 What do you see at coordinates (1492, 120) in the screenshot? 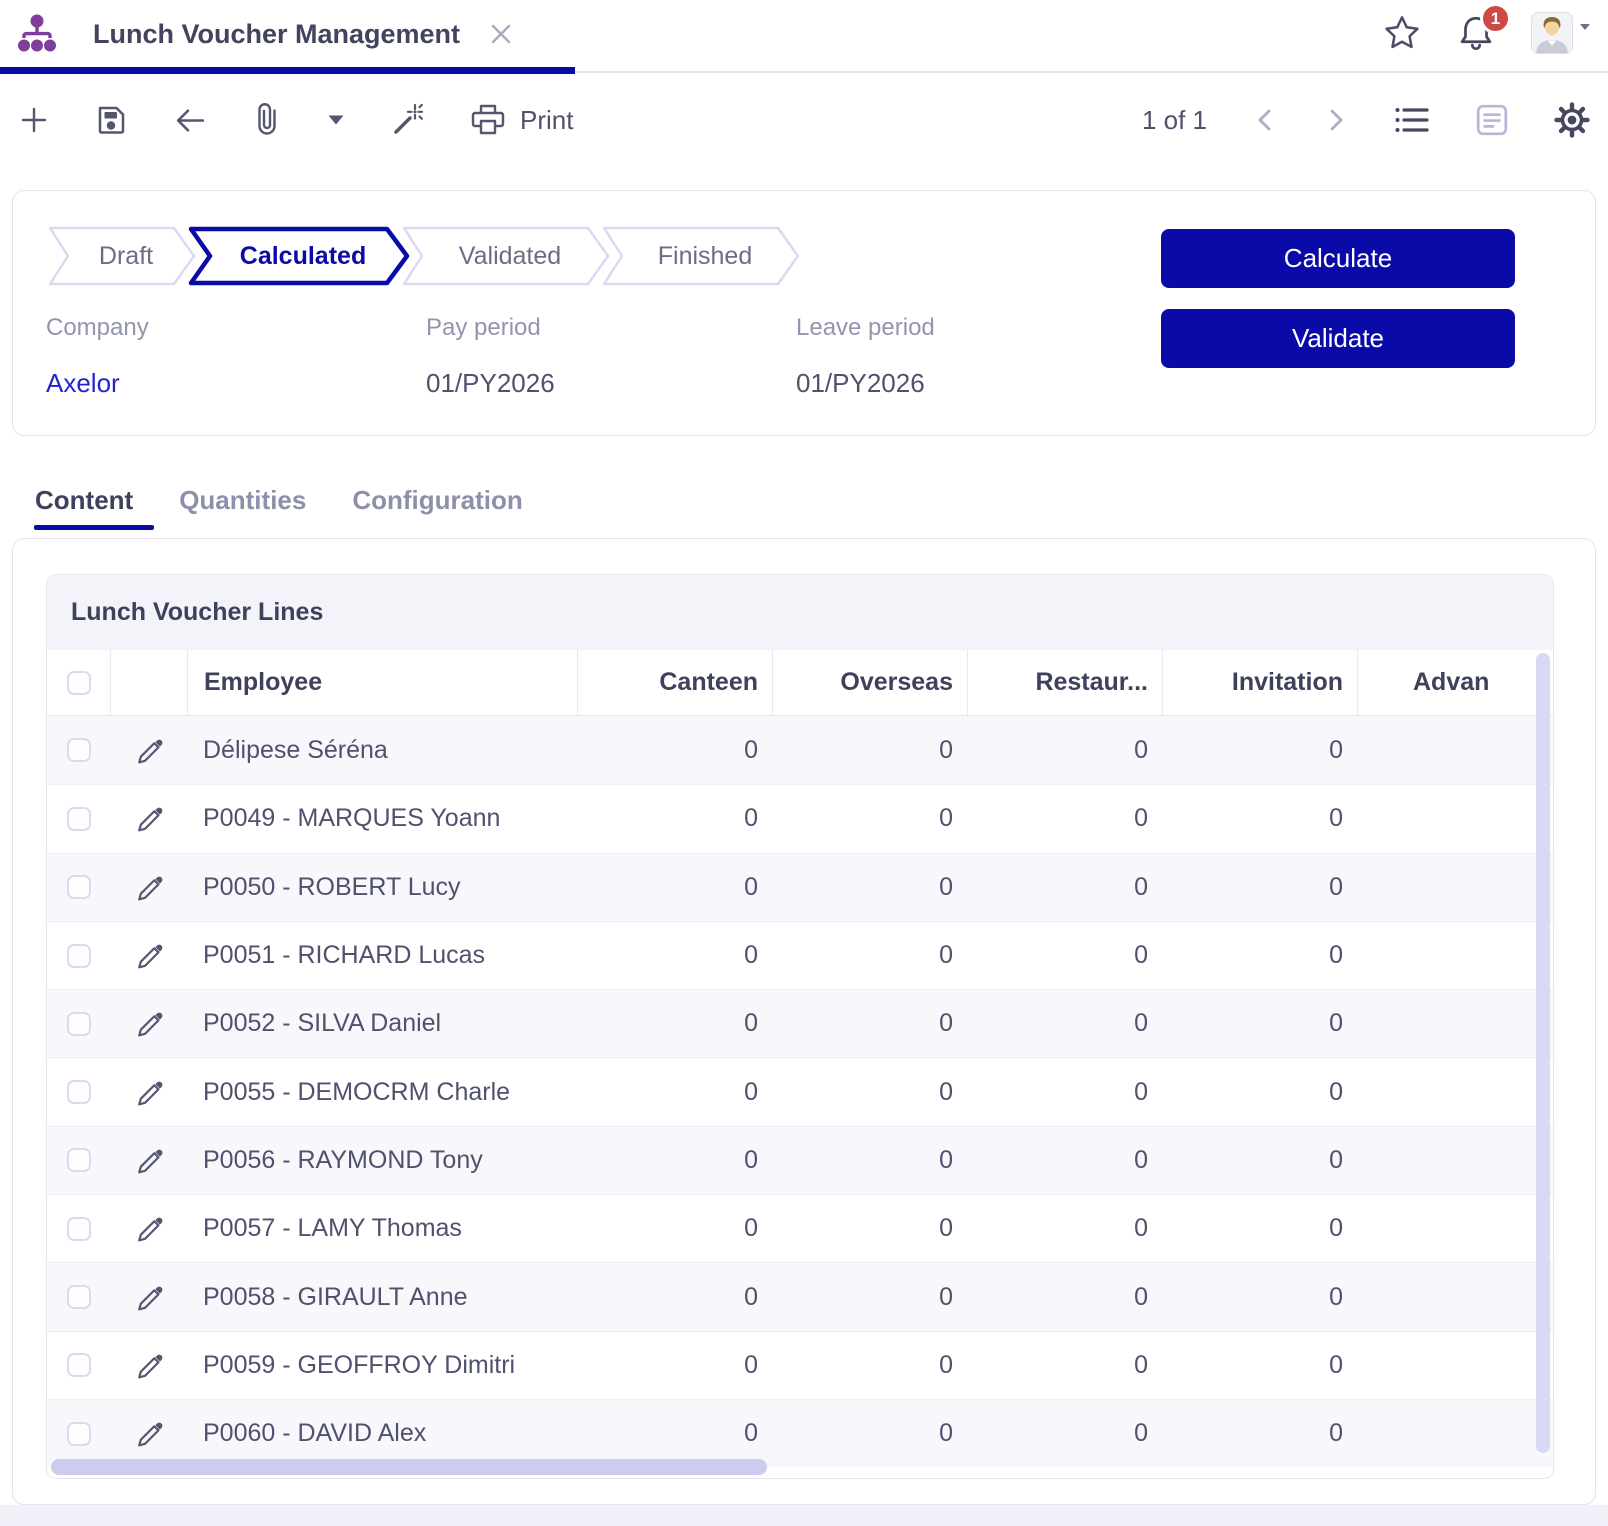
I see `form-view-button` at bounding box center [1492, 120].